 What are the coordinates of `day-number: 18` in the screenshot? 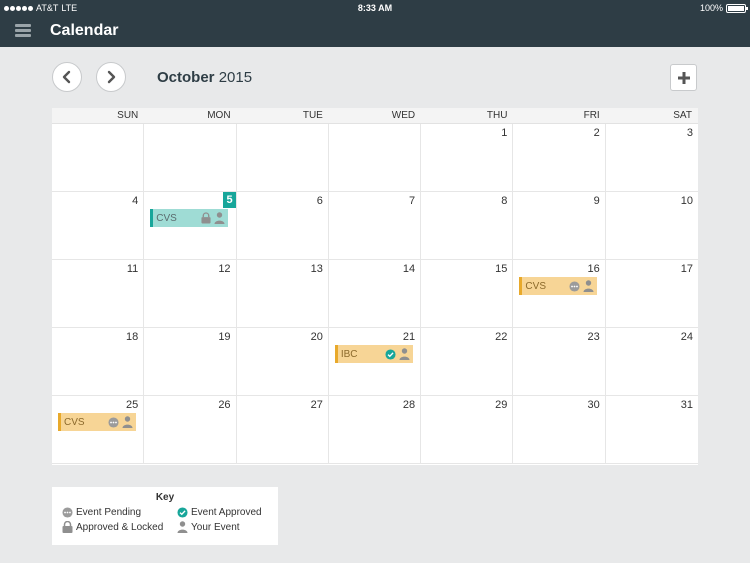 It's located at (132, 337).